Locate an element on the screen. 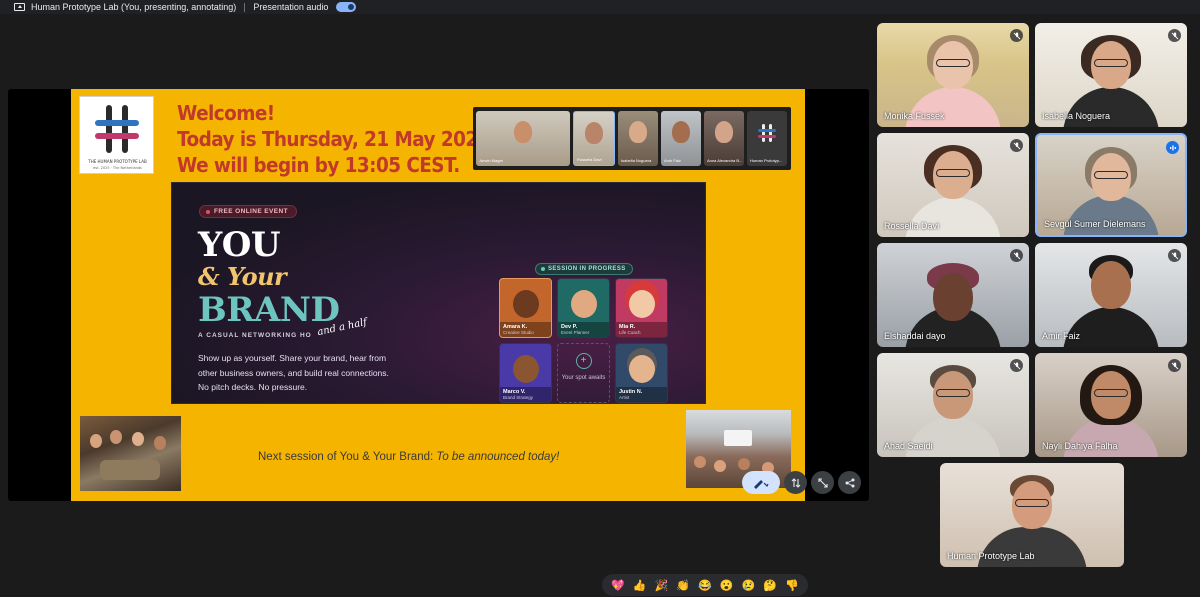  tile-role: Creative Studio is located at coordinates (518, 332).